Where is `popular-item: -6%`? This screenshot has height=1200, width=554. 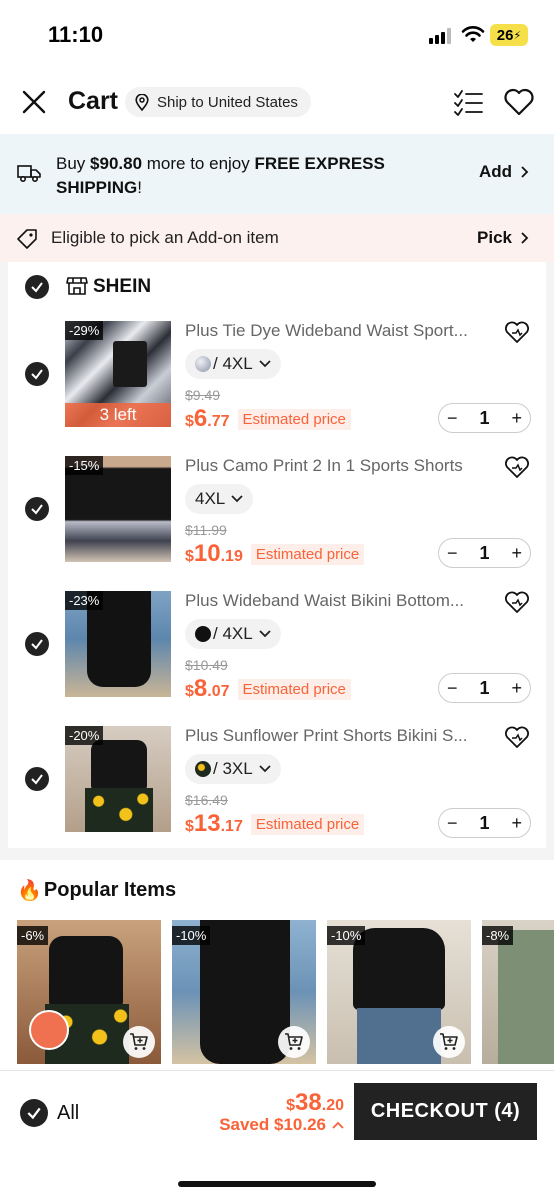 popular-item: -6% is located at coordinates (89, 992).